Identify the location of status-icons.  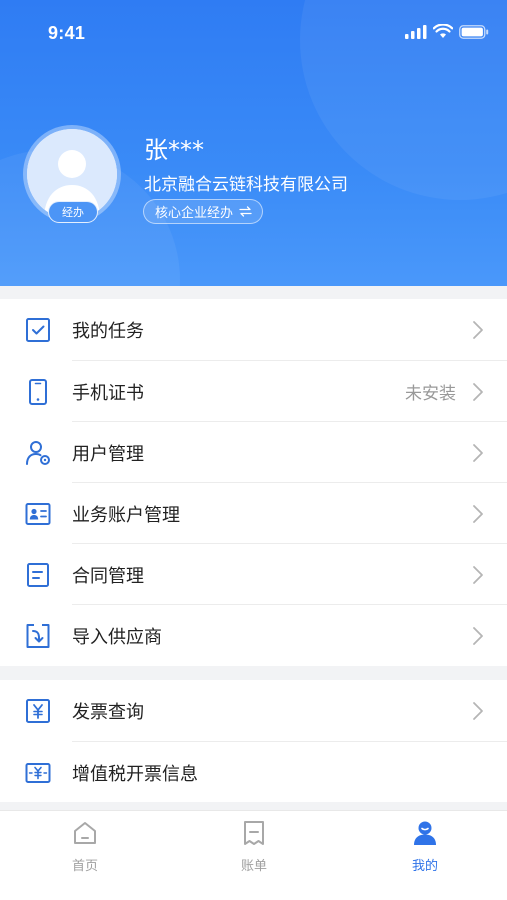
(447, 31).